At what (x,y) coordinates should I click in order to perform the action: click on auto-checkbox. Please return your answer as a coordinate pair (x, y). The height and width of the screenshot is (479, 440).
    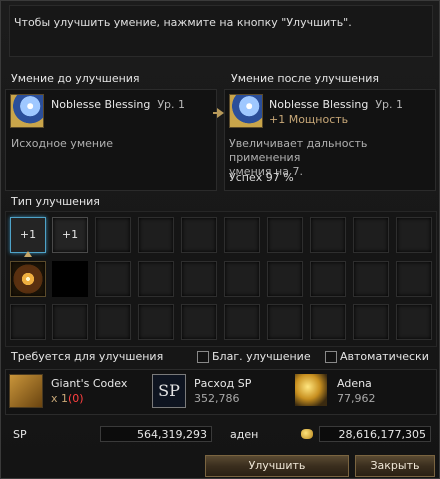
    Looking at the image, I should click on (331, 357).